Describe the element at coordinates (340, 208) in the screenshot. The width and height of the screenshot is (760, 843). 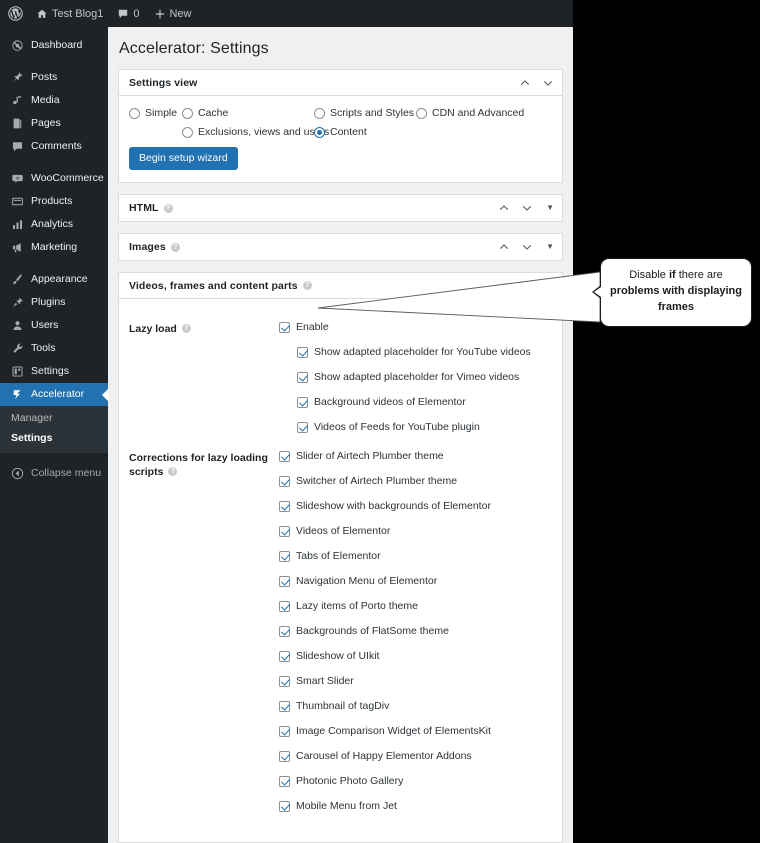
I see `html-panel-header: HTML ▼` at that location.